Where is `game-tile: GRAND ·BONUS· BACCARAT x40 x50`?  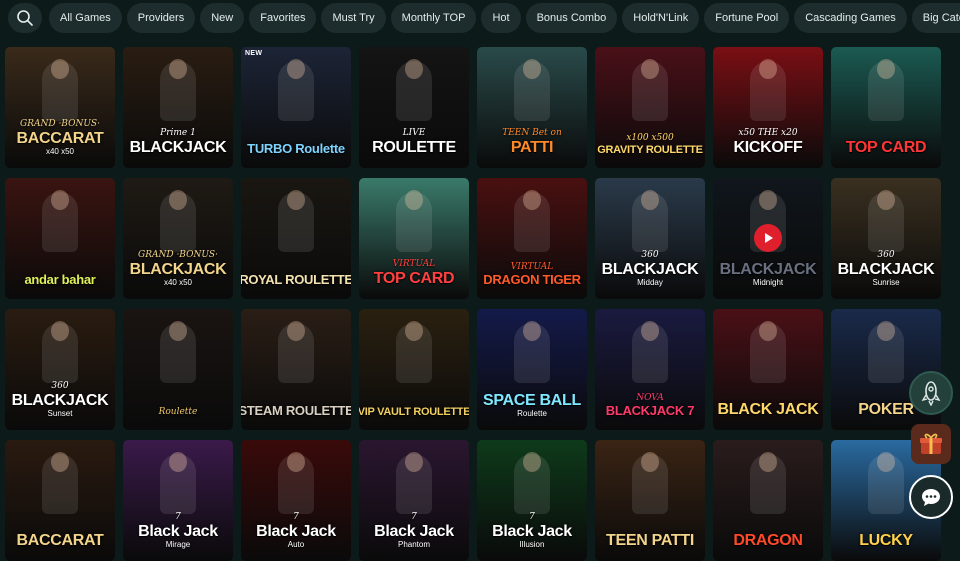
game-tile: GRAND ·BONUS· BACCARAT x40 x50 is located at coordinates (60, 107).